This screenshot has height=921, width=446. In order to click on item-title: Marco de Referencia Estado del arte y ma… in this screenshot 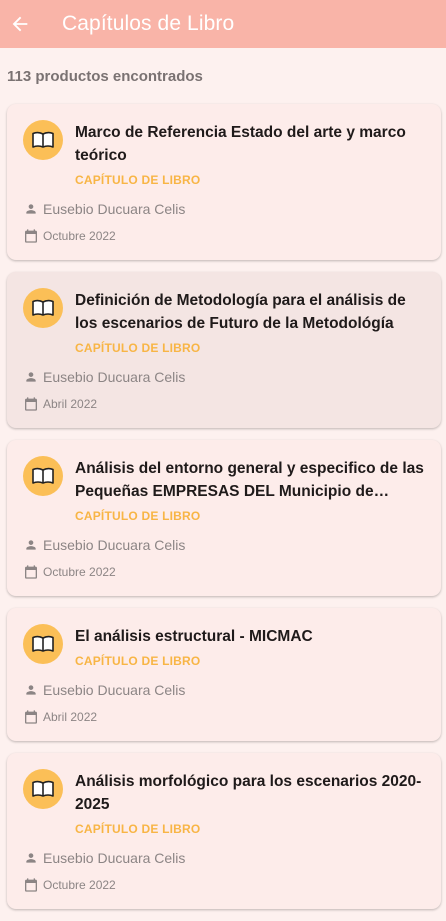, I will do `click(240, 144)`.